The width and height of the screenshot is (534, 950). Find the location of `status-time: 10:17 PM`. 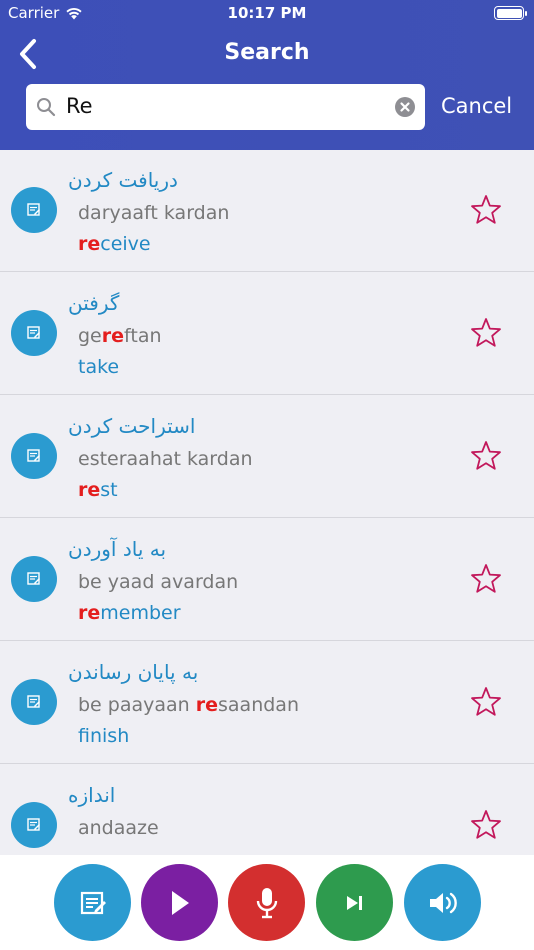

status-time: 10:17 PM is located at coordinates (267, 13).